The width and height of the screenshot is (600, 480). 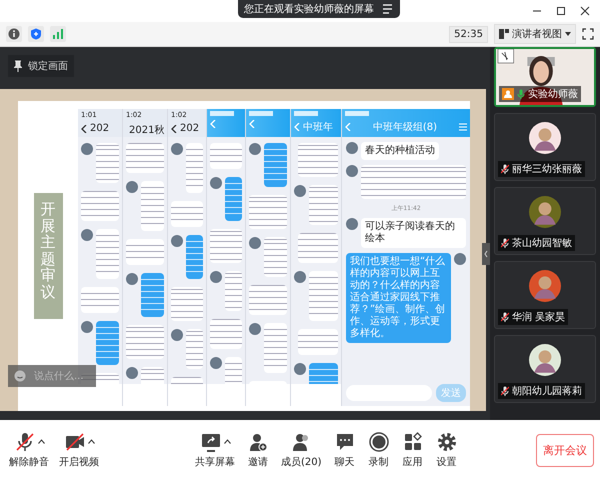 I want to click on close-icon, so click(x=585, y=11).